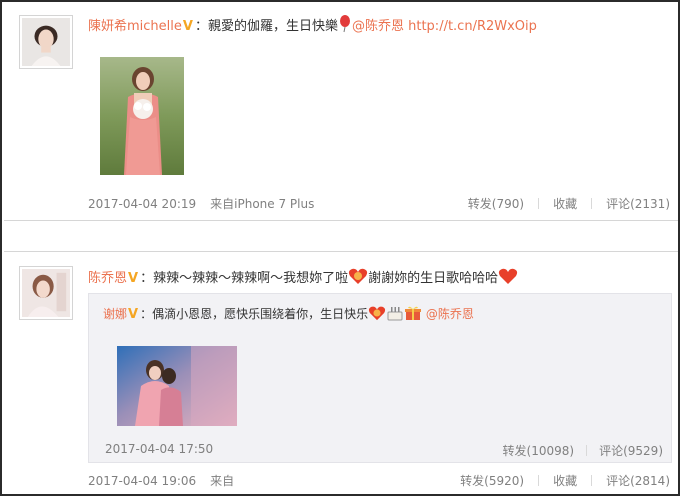 This screenshot has height=496, width=680. What do you see at coordinates (222, 481) in the screenshot?
I see `post-source: 来自` at bounding box center [222, 481].